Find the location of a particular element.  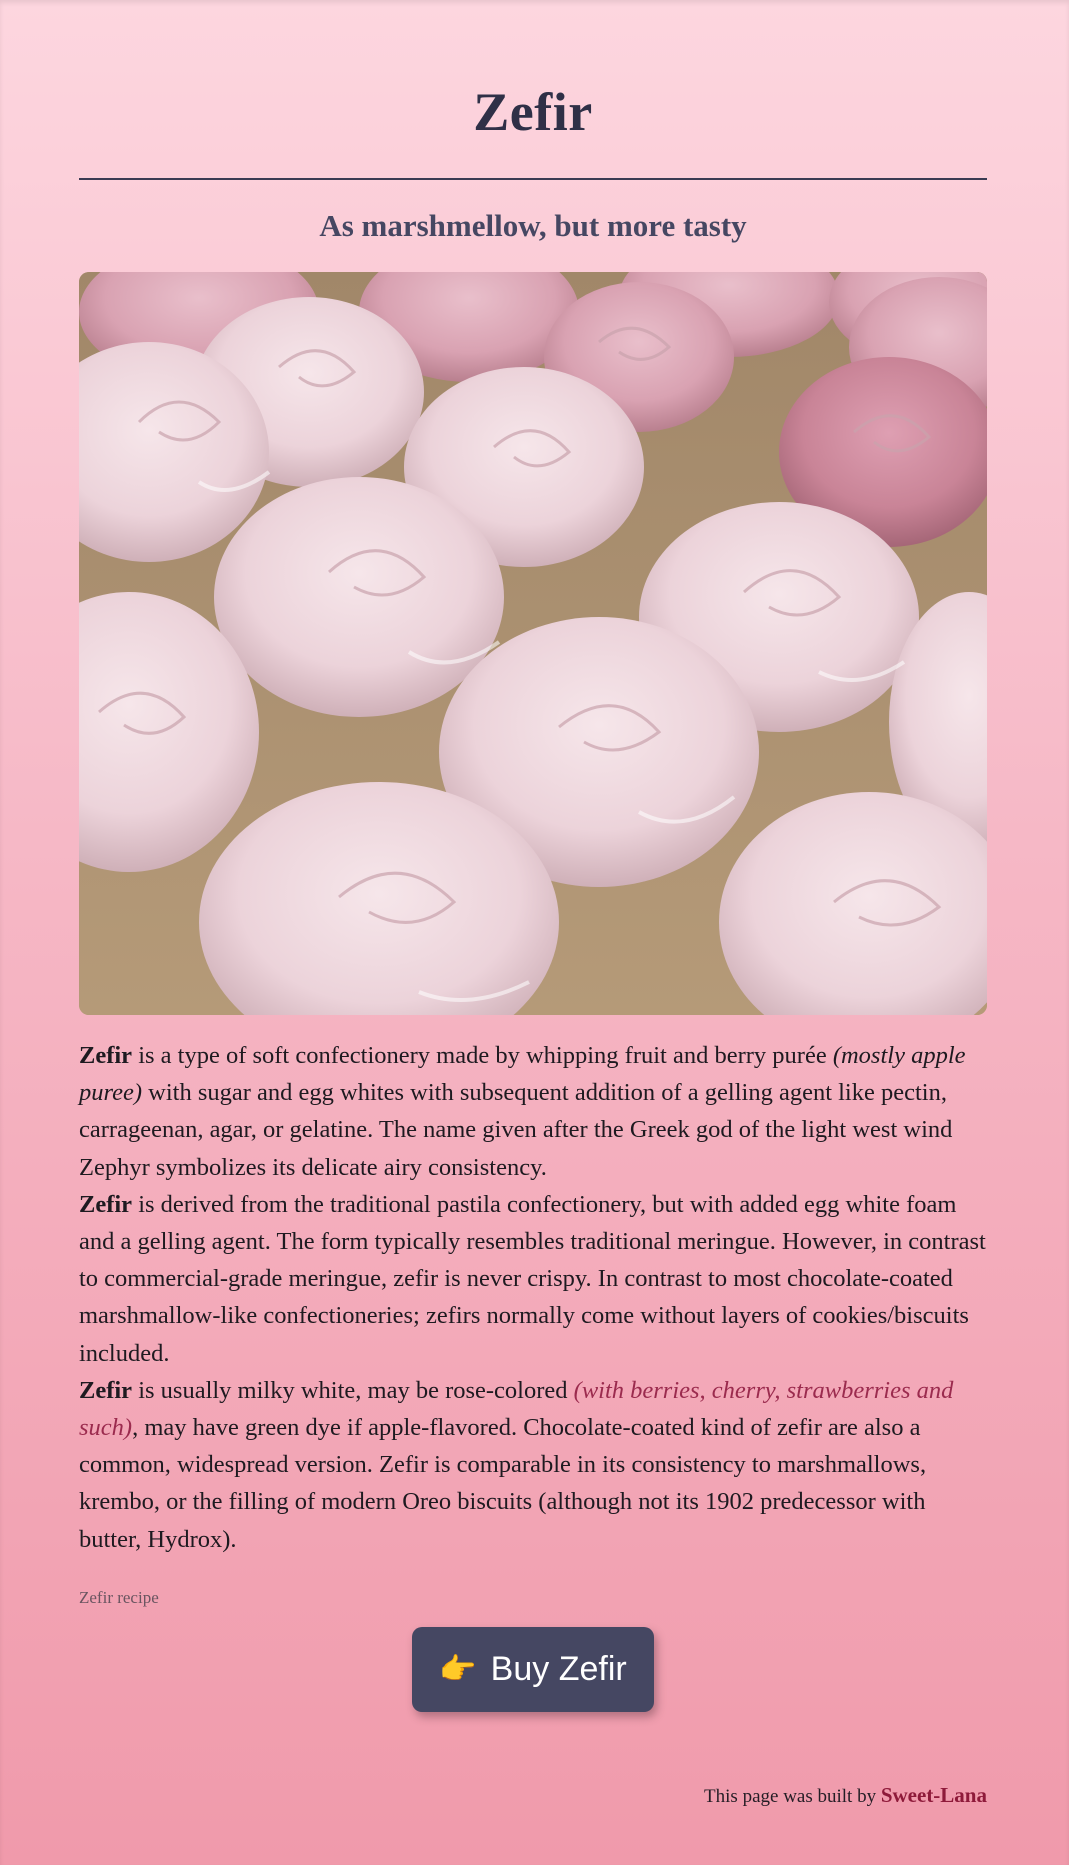

buy-zefir-button: 👉 Buy Zefir is located at coordinates (533, 1669).